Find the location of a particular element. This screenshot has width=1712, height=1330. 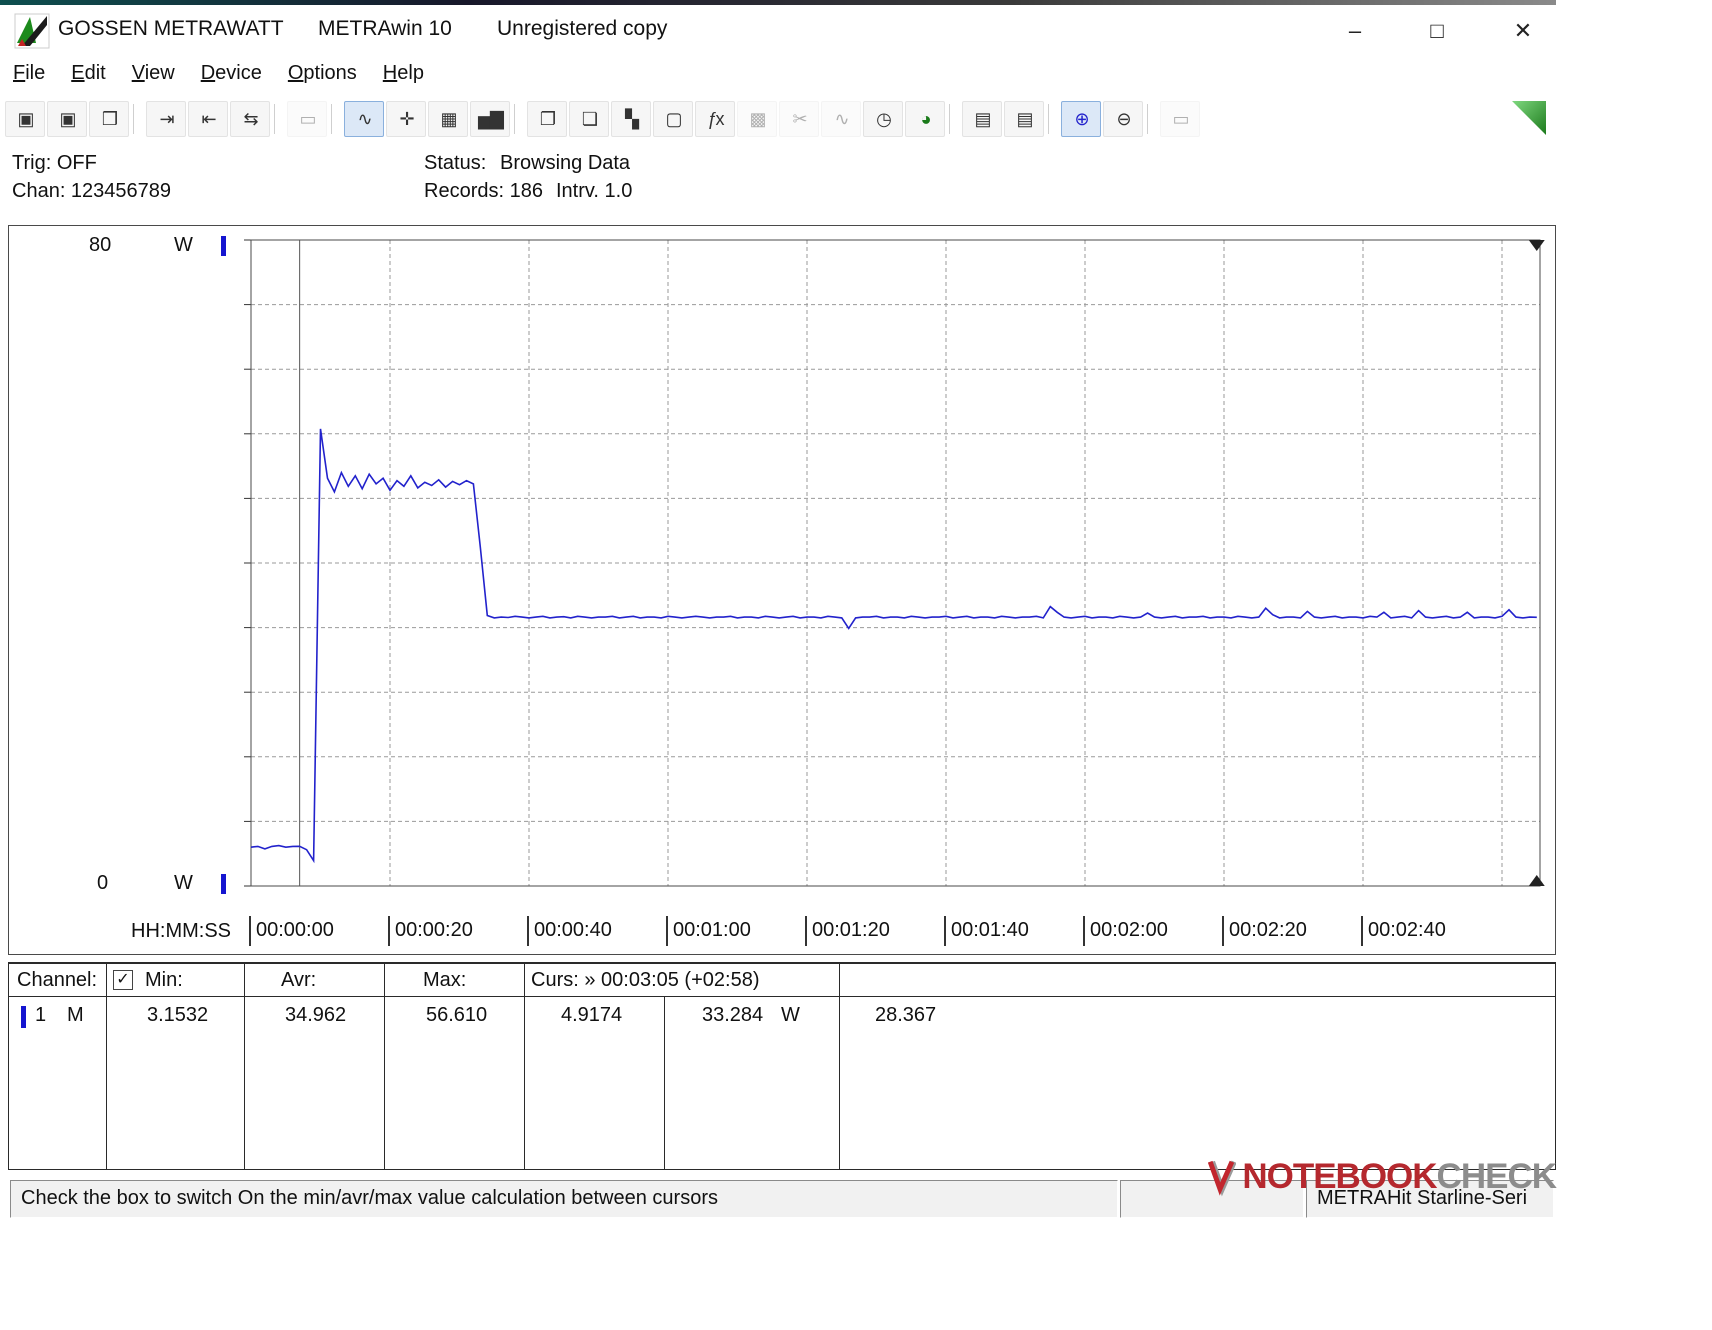

read-memory-icon: ⇆ is located at coordinates (250, 118).